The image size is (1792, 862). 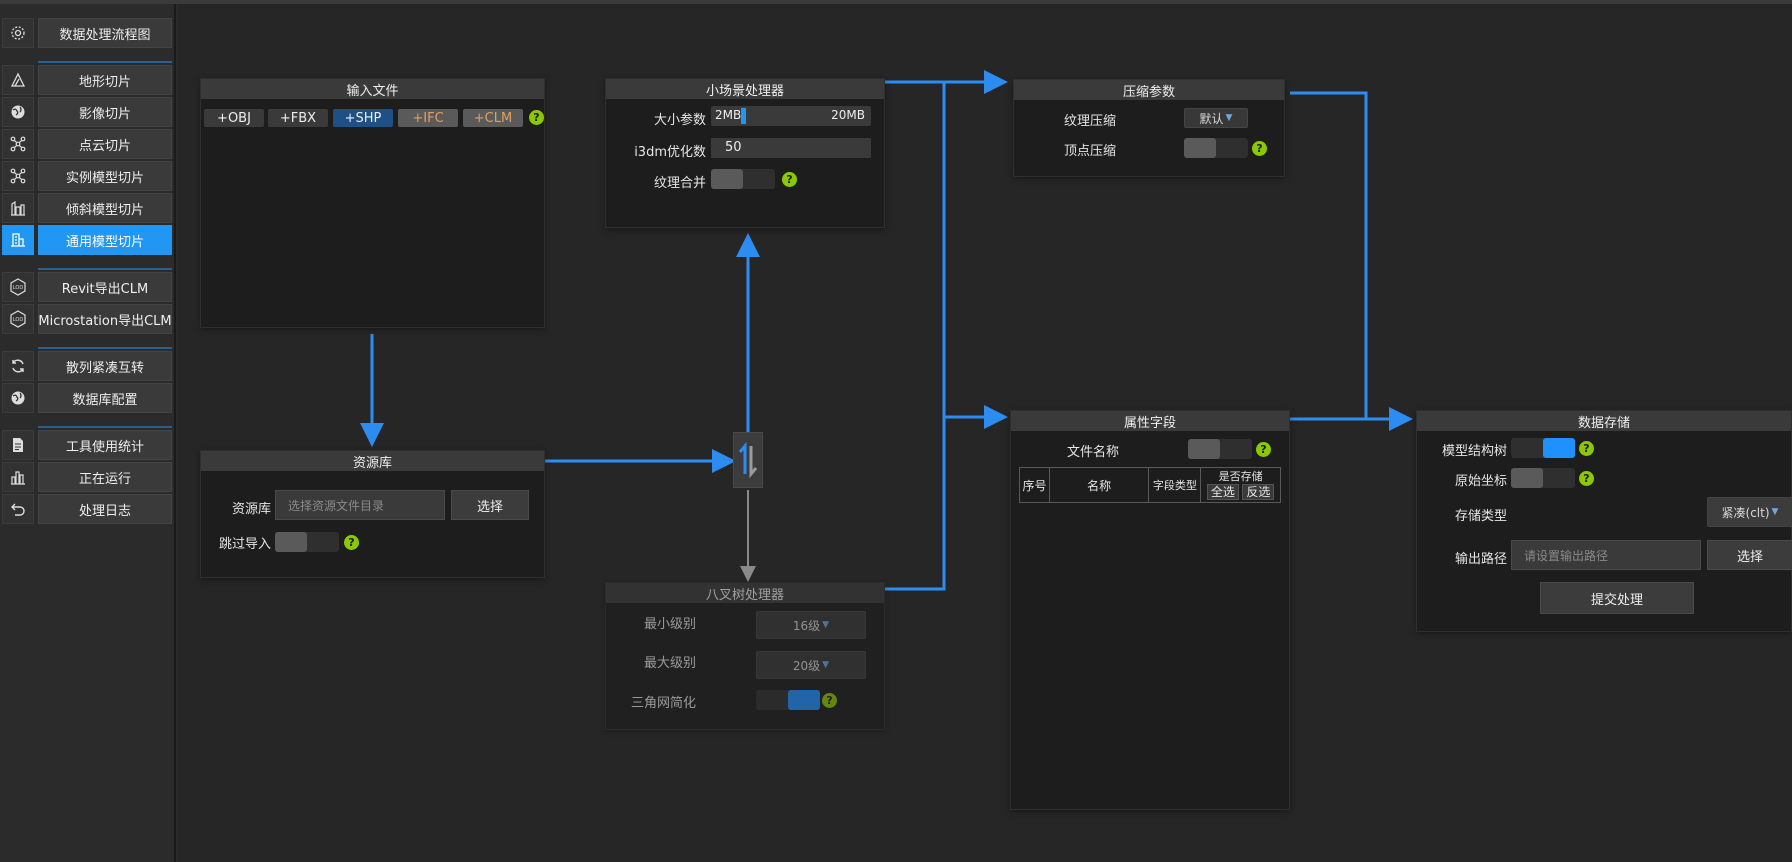 I want to click on node-title: 小场景处理器, so click(x=745, y=89).